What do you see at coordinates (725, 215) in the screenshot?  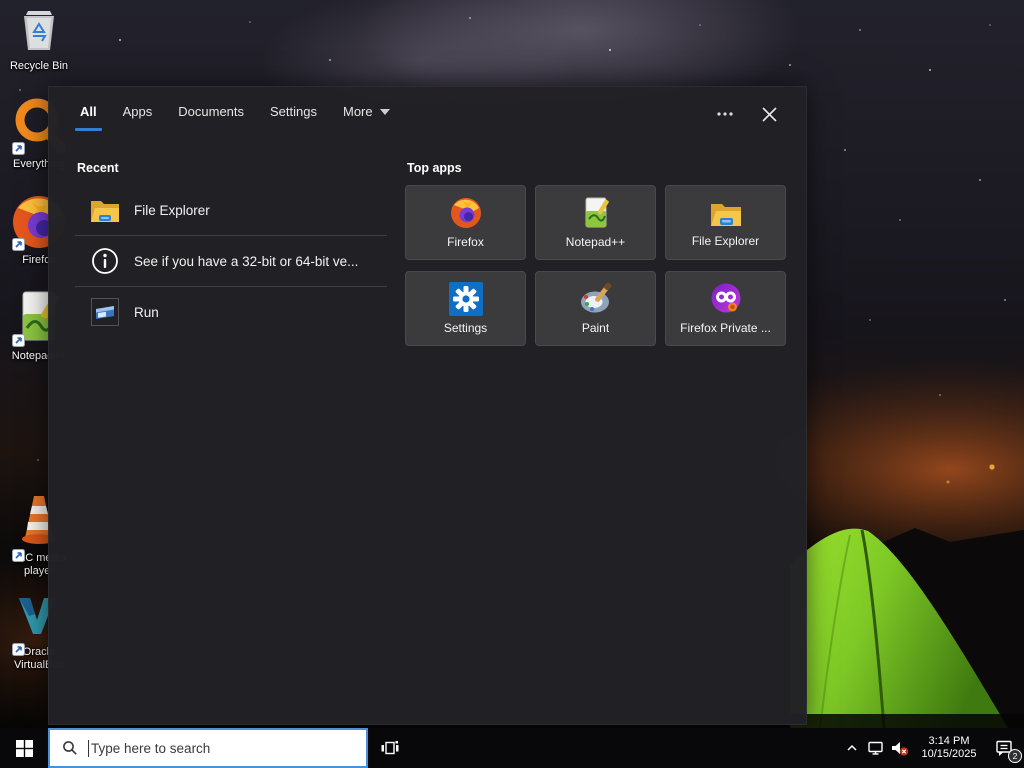 I see `file-explorer-icon` at bounding box center [725, 215].